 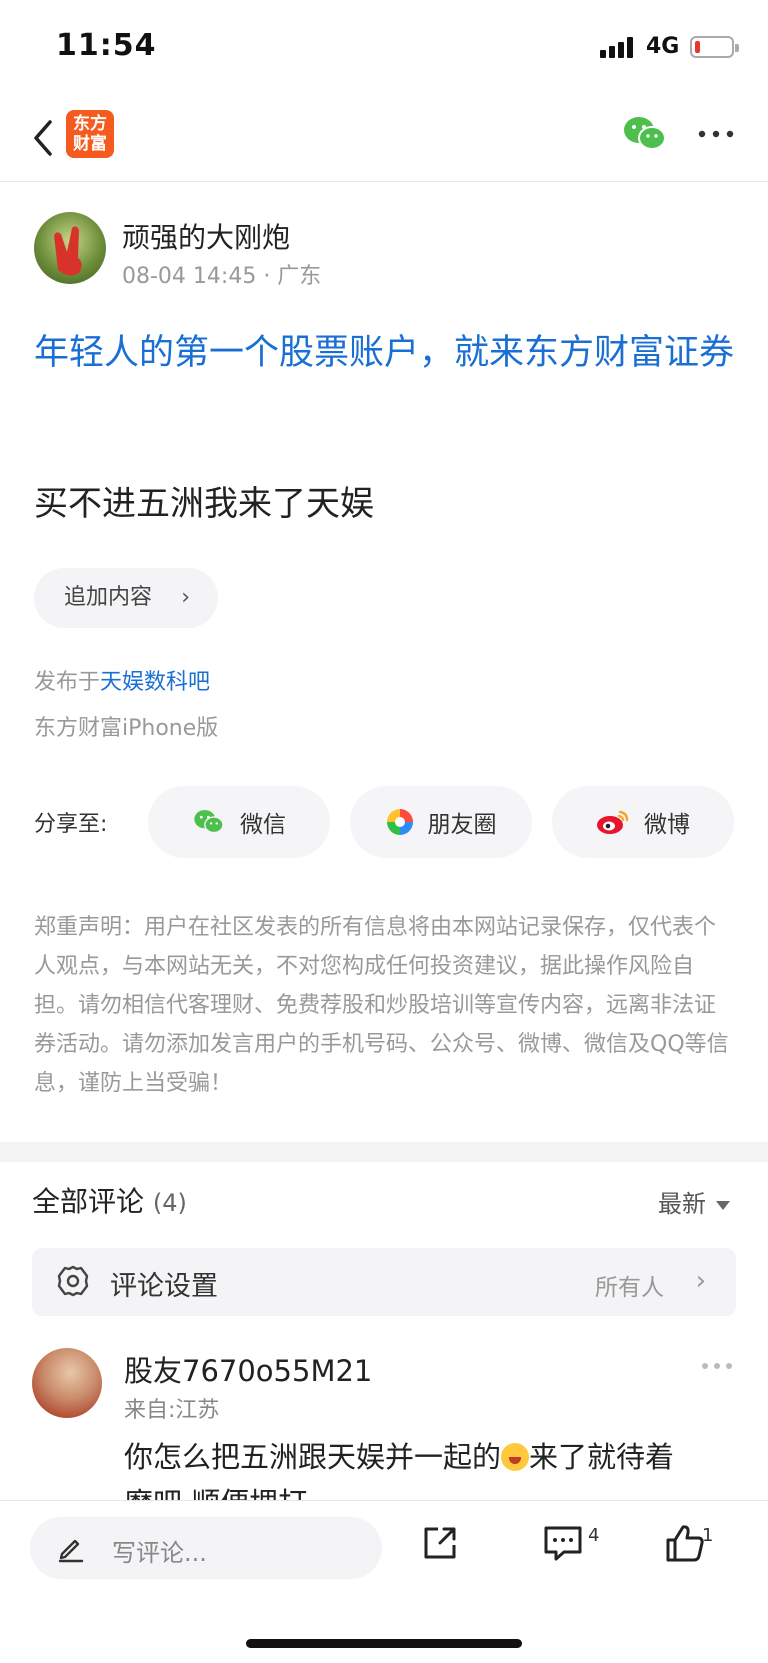 What do you see at coordinates (164, 1286) in the screenshot?
I see `comment-settings-label: 评论设置` at bounding box center [164, 1286].